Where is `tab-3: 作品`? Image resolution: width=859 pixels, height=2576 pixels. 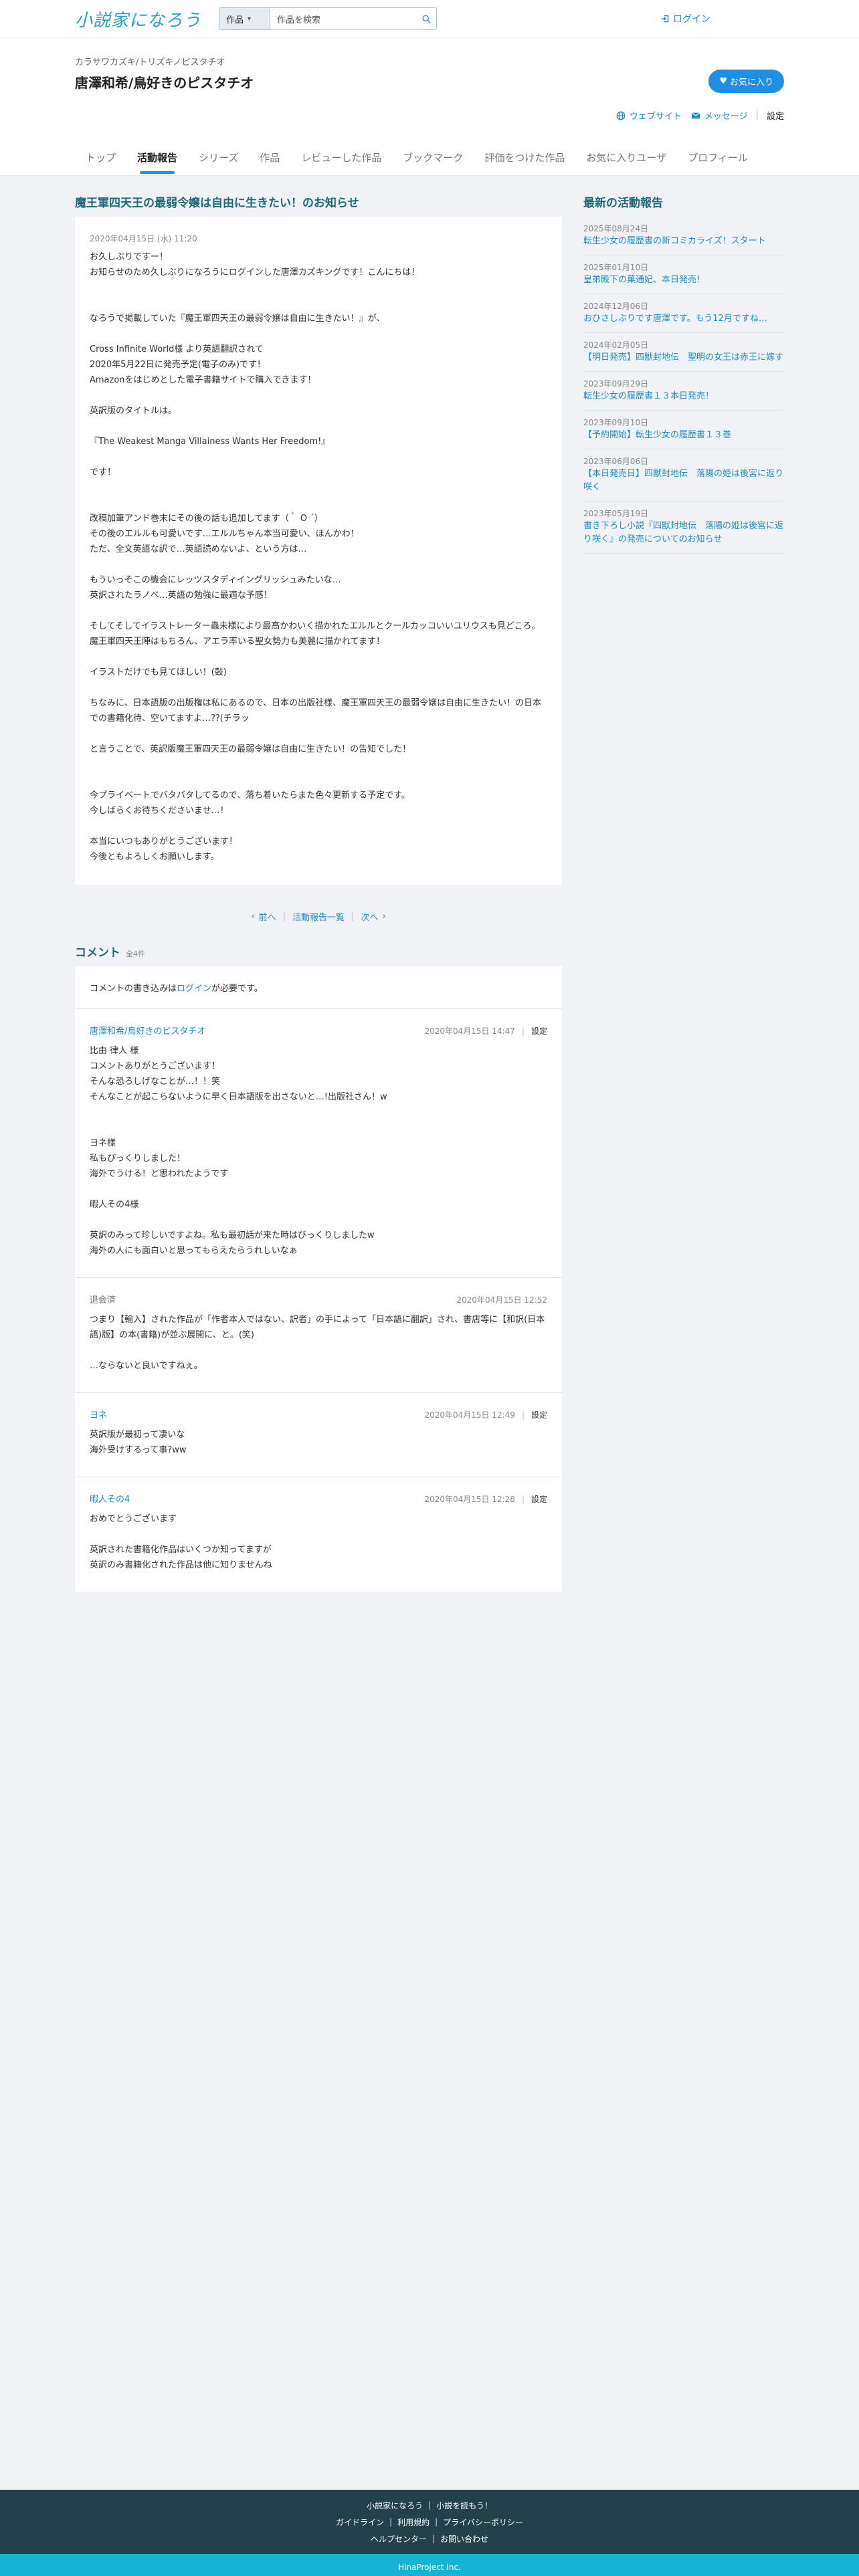 tab-3: 作品 is located at coordinates (269, 159).